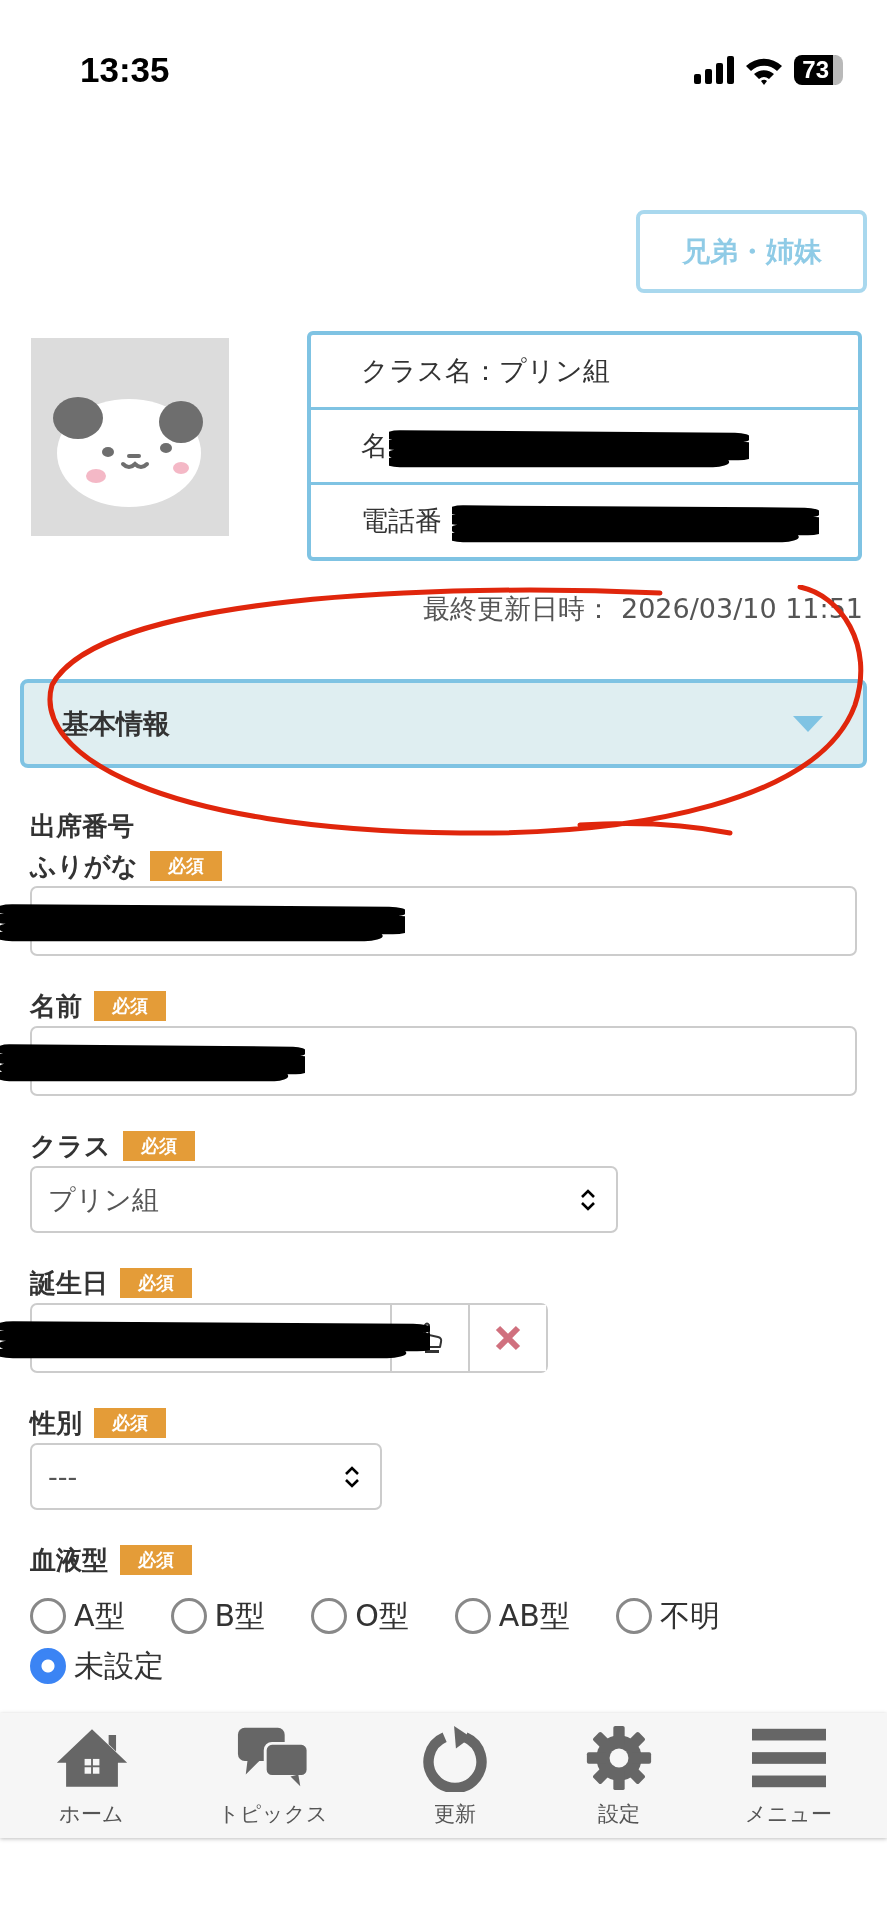 The height and width of the screenshot is (1920, 887). What do you see at coordinates (84, 866) in the screenshot?
I see `field-label: ふりがな` at bounding box center [84, 866].